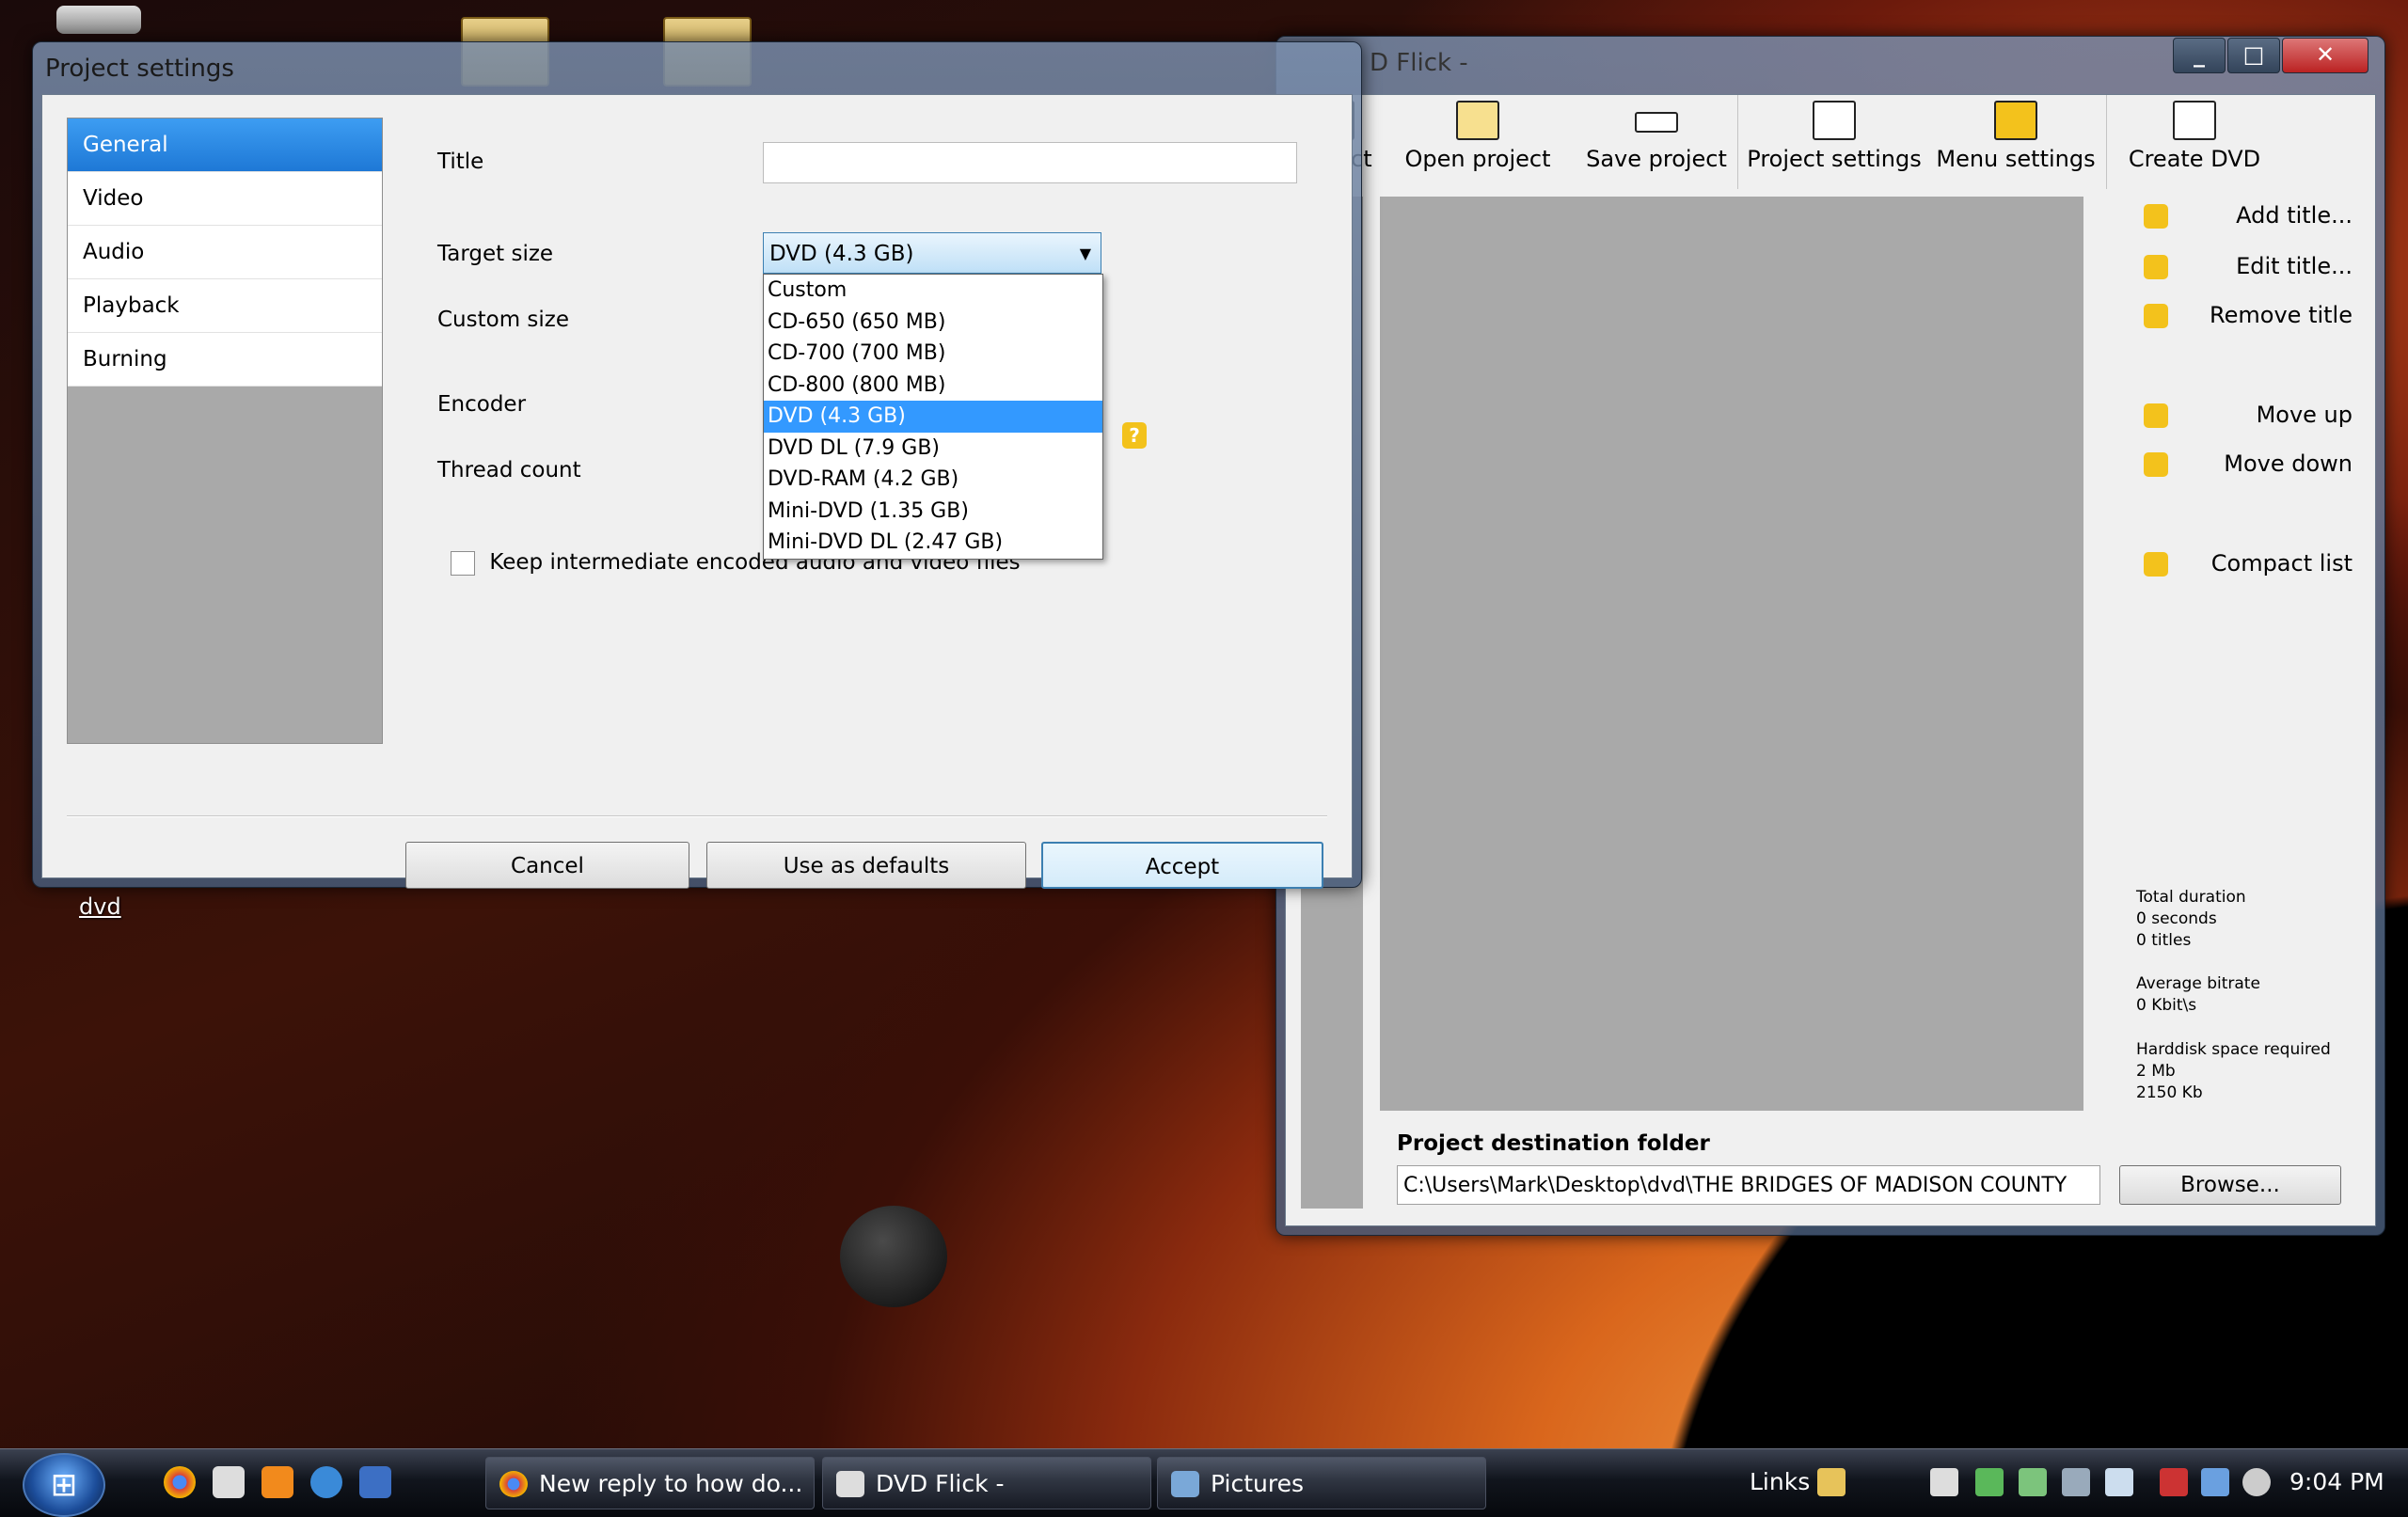 The width and height of the screenshot is (2408, 1517). Describe the element at coordinates (2156, 267) in the screenshot. I see `edit-icon` at that location.